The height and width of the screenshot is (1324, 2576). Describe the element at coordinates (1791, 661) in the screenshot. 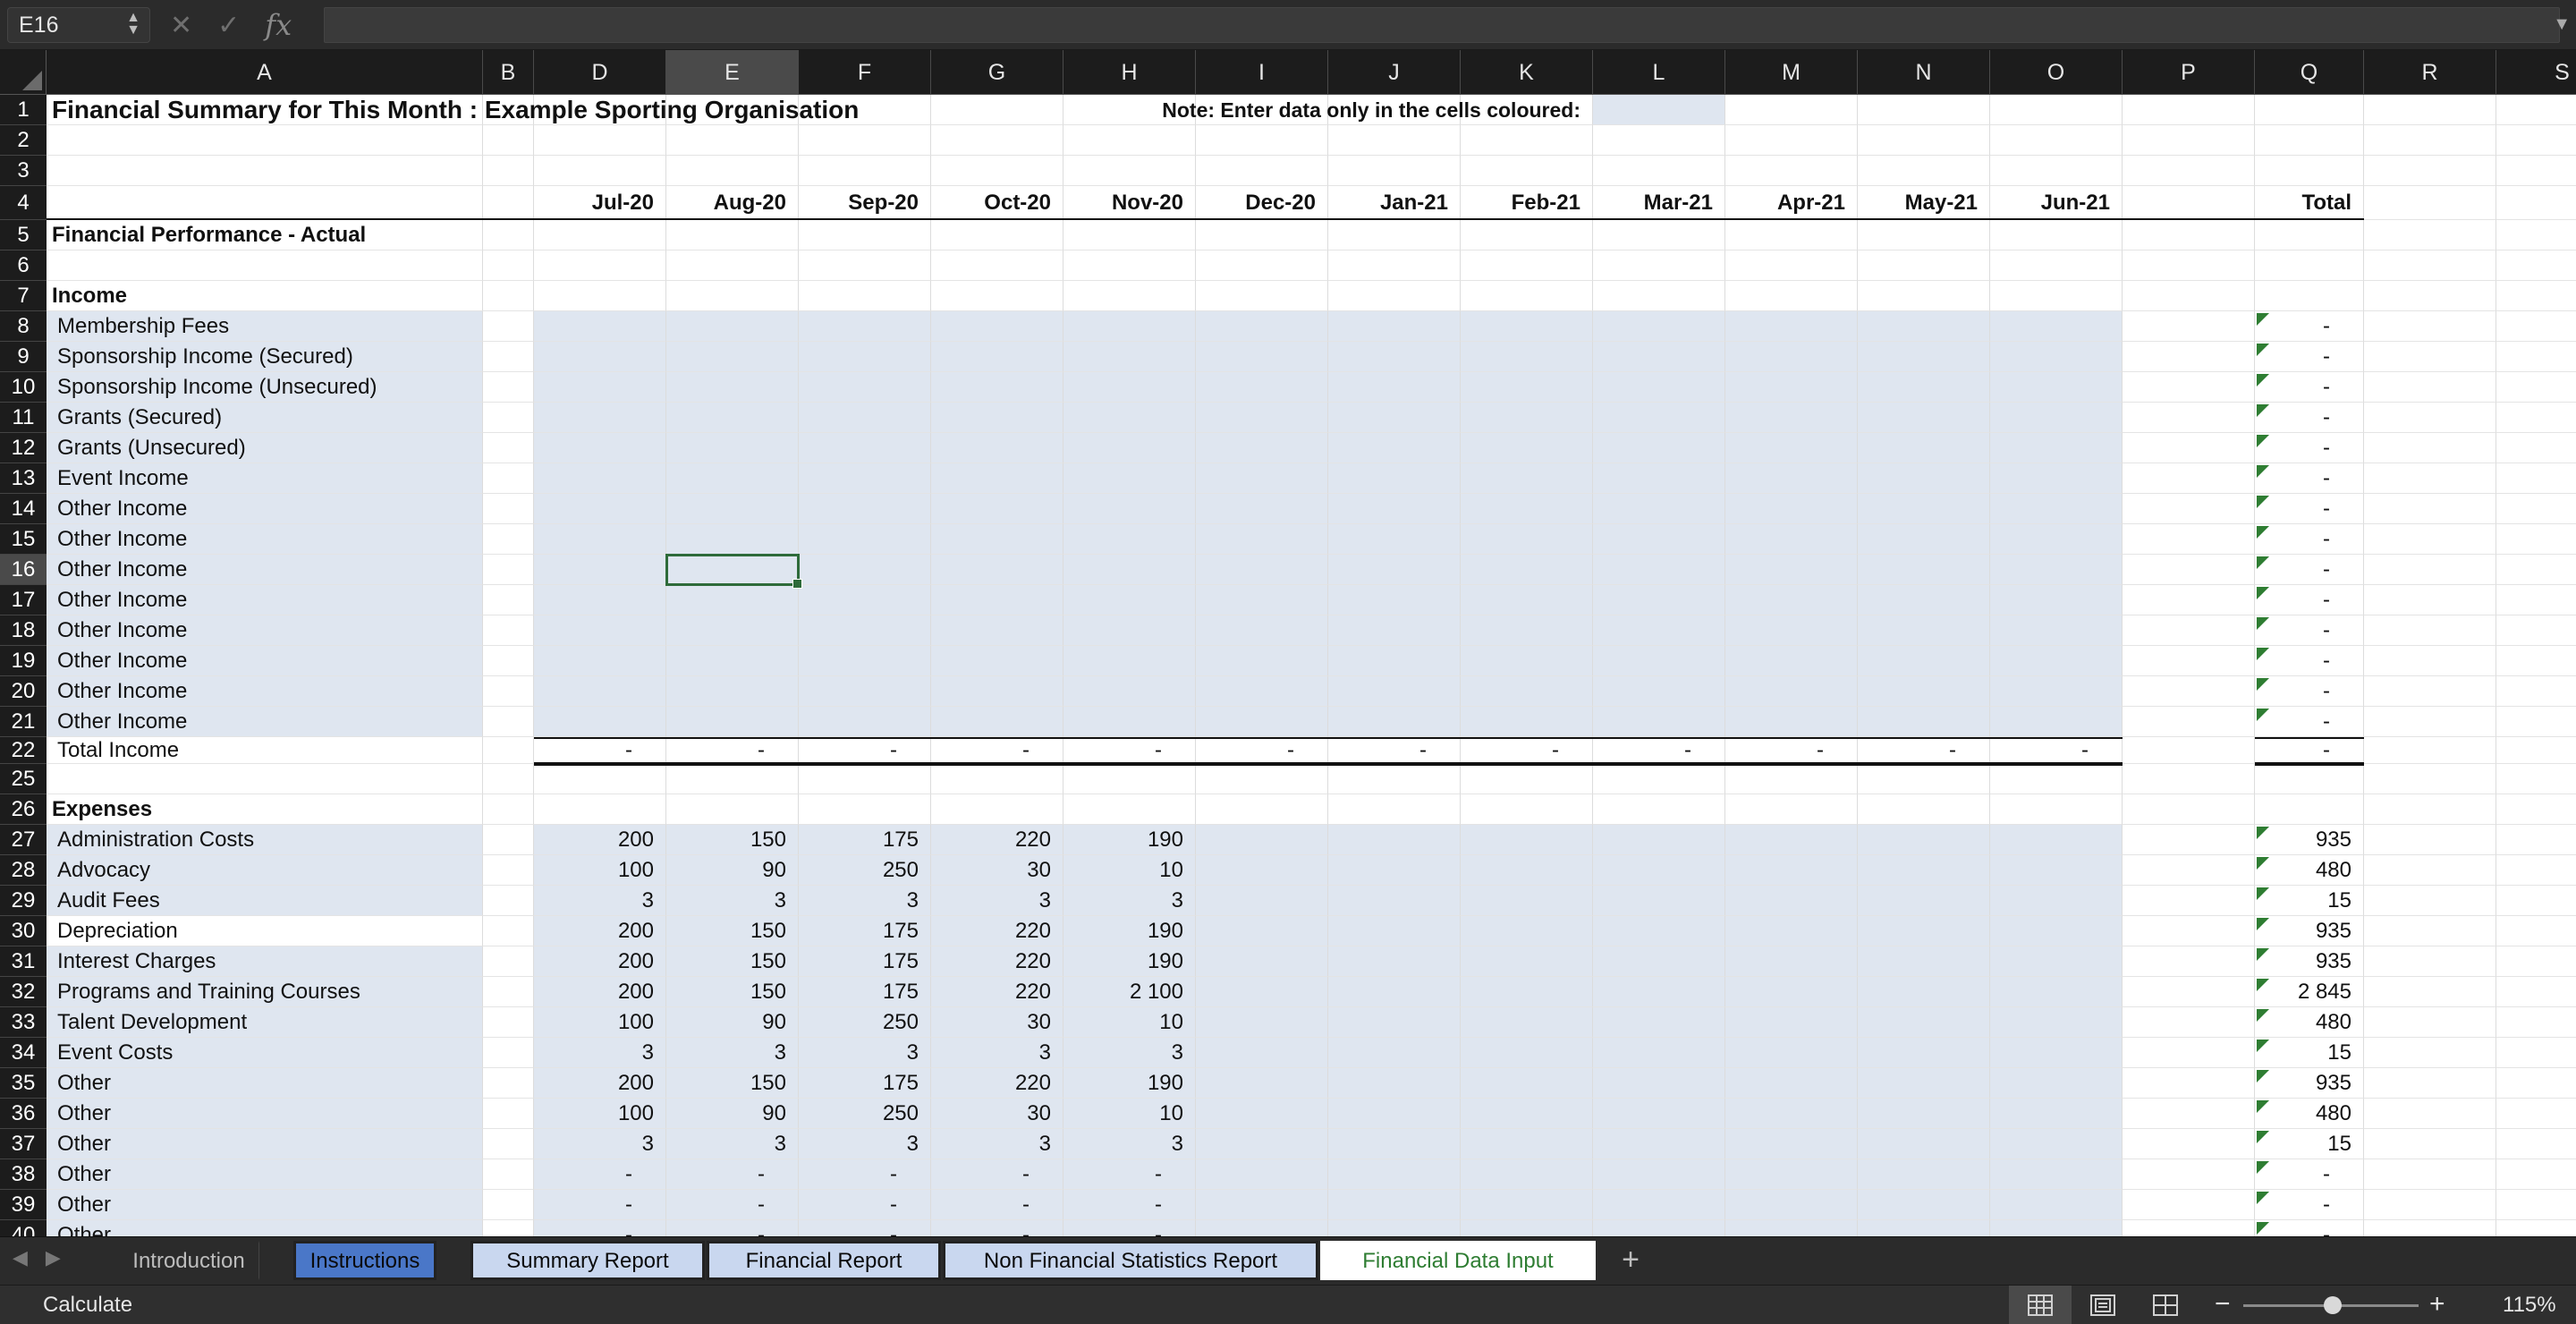

I see `cell-m19` at that location.